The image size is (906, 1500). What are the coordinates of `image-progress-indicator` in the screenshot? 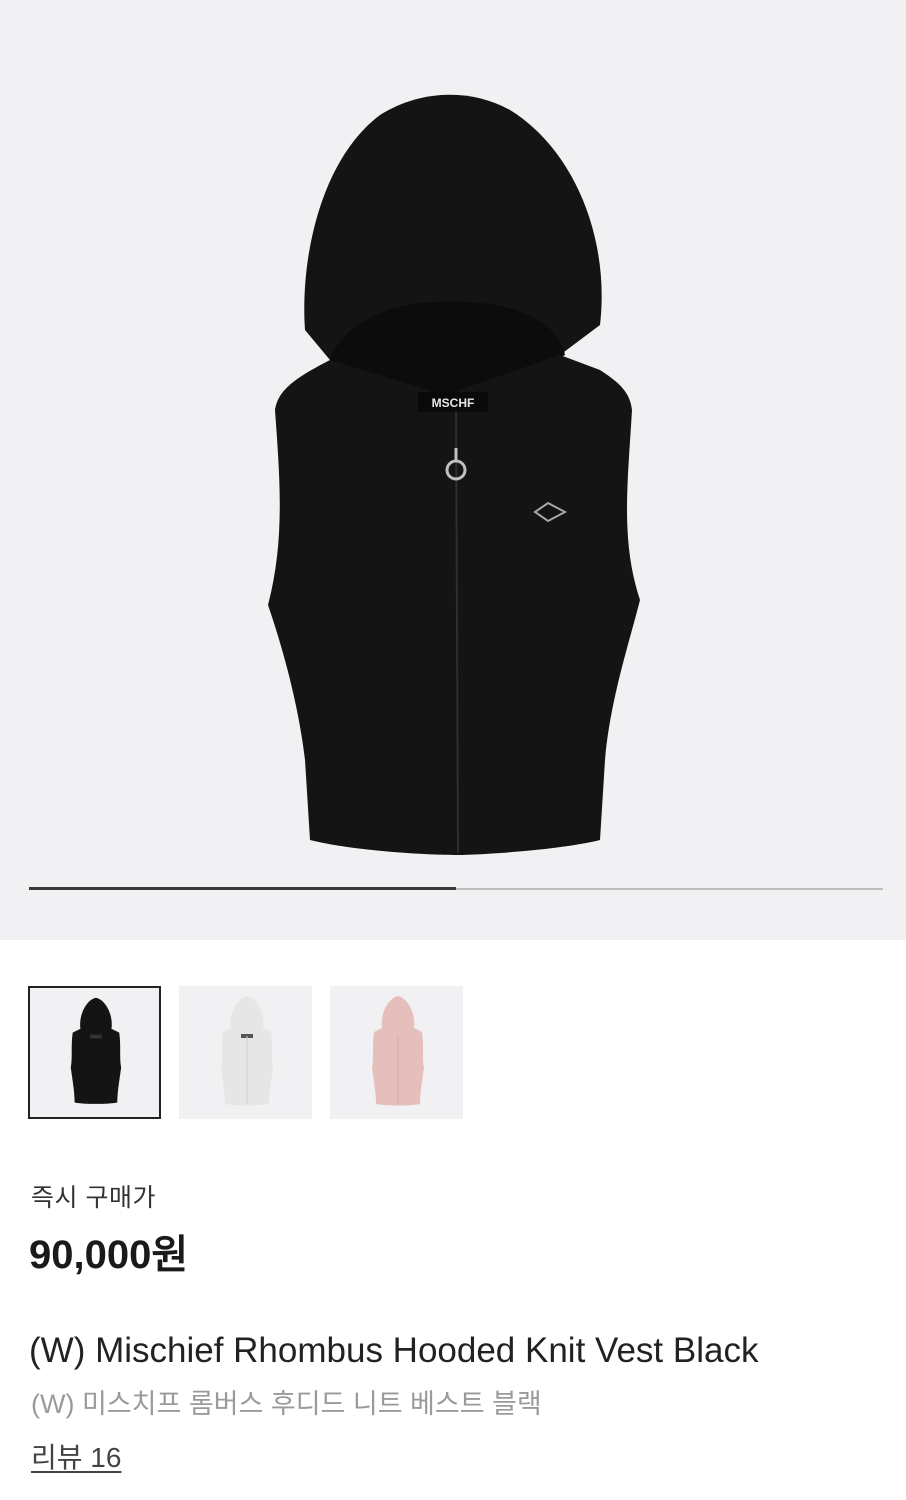 It's located at (242, 888).